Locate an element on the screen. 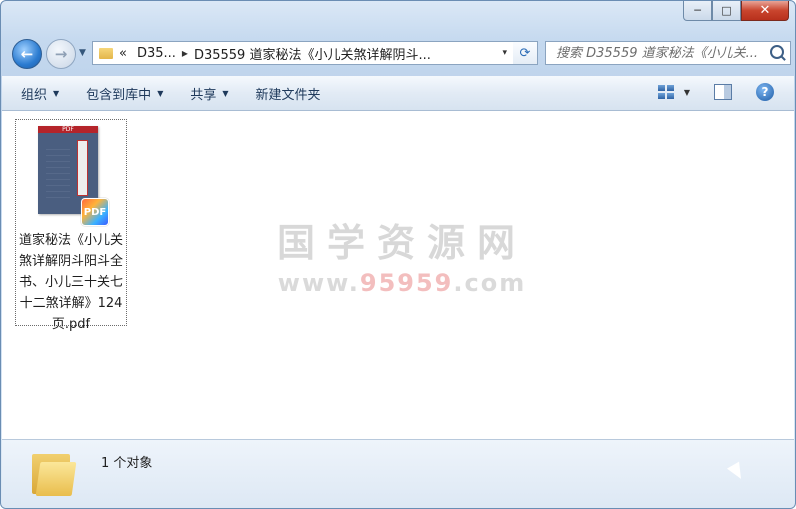 This screenshot has width=796, height=509. change-view-icon is located at coordinates (665, 92).